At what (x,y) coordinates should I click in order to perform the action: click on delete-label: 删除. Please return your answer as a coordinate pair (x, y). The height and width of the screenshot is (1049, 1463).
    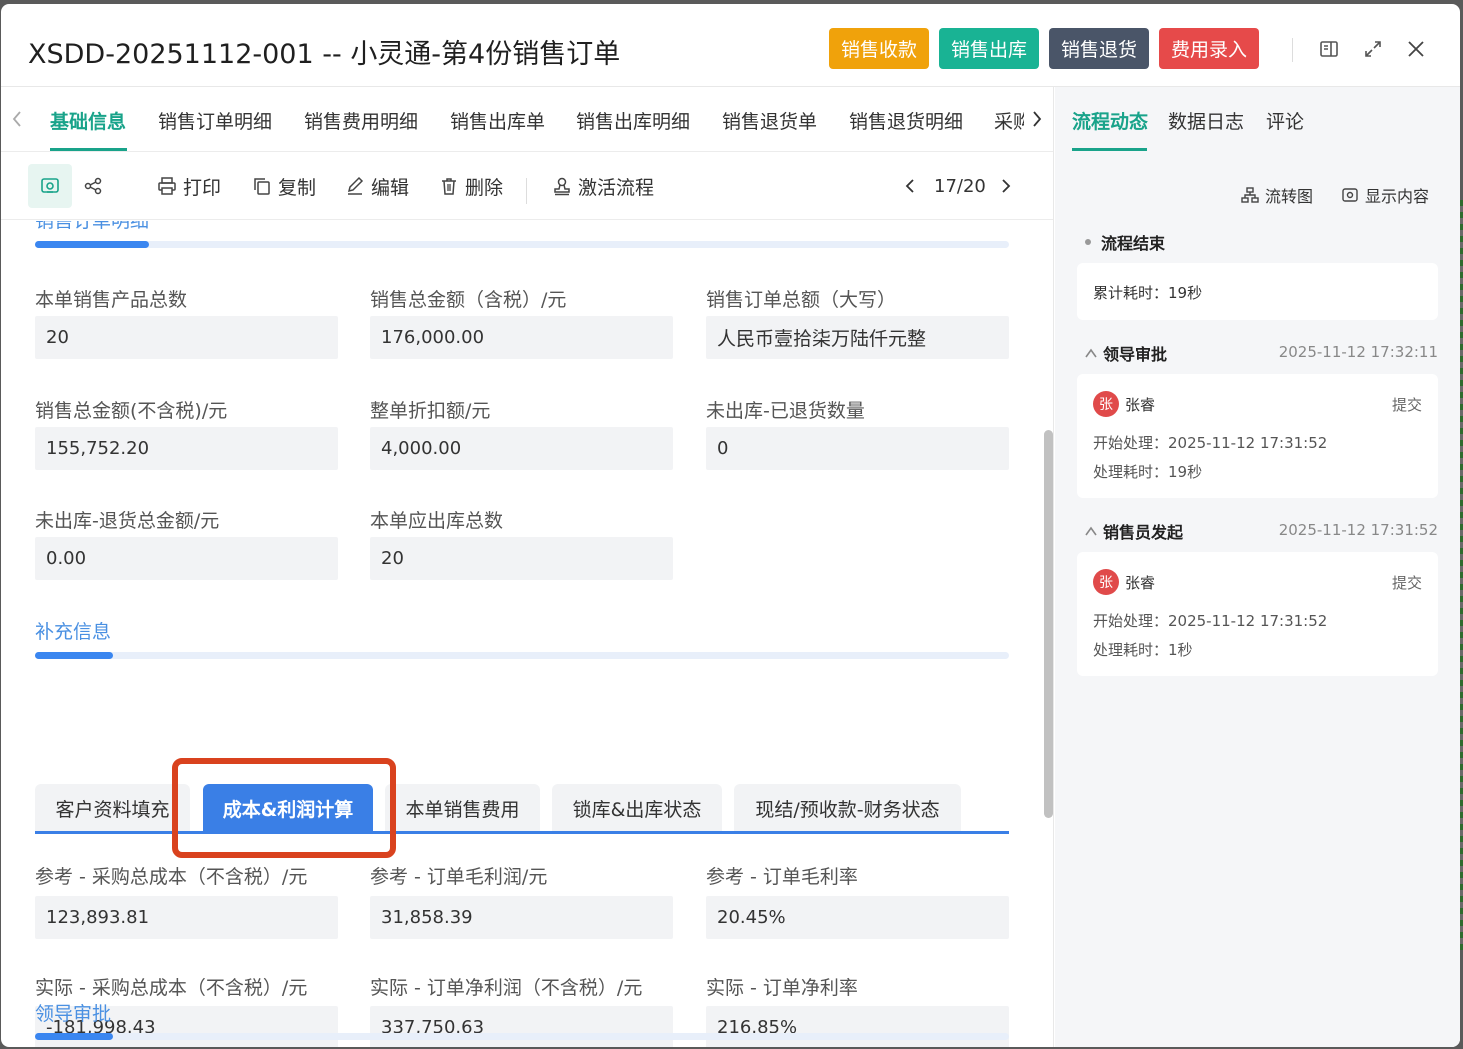
    Looking at the image, I should click on (484, 187).